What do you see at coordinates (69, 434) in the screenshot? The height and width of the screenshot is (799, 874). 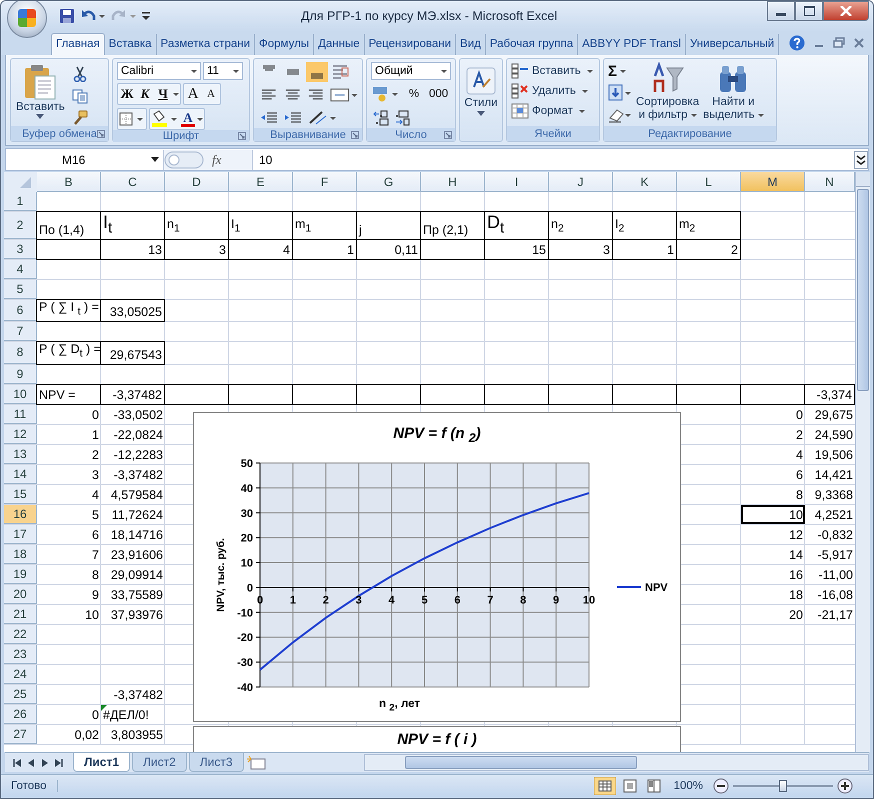 I see `spreadsheet-cell: 1` at bounding box center [69, 434].